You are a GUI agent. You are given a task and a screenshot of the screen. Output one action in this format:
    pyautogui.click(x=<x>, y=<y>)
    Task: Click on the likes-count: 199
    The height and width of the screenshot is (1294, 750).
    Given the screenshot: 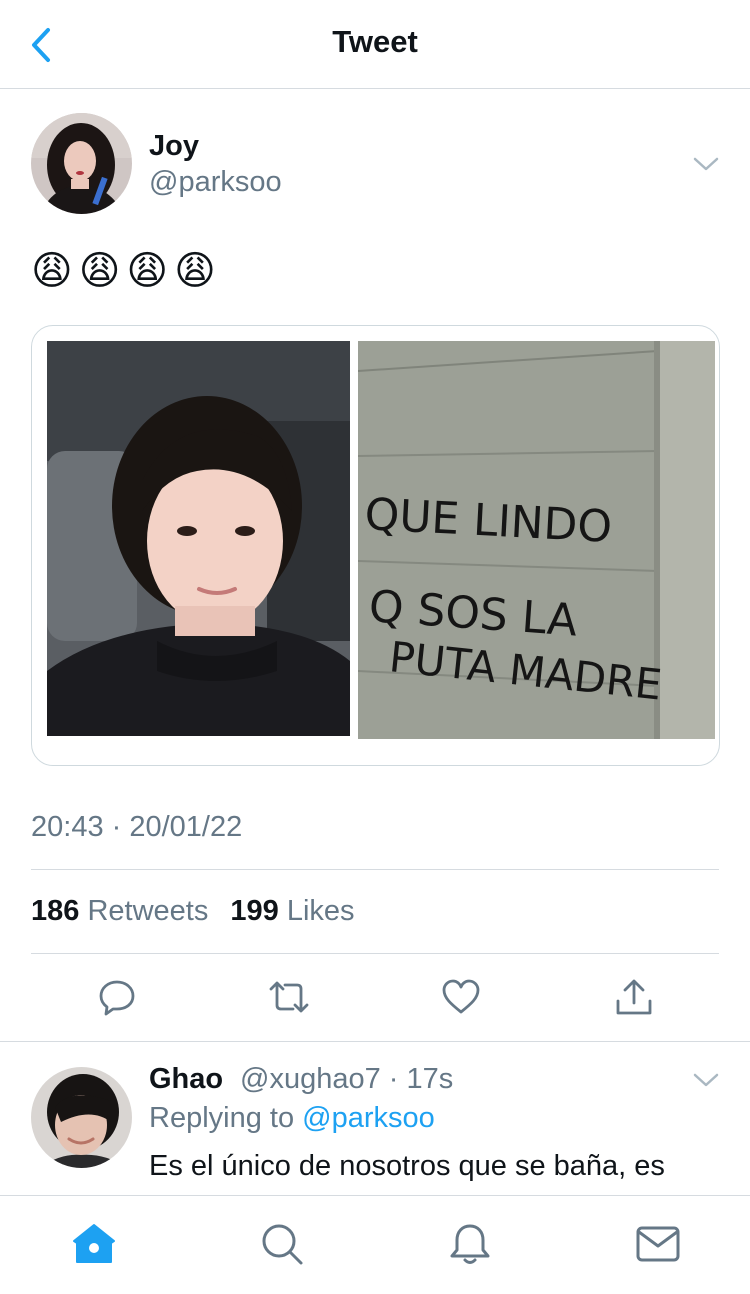 What is the action you would take?
    pyautogui.click(x=254, y=911)
    